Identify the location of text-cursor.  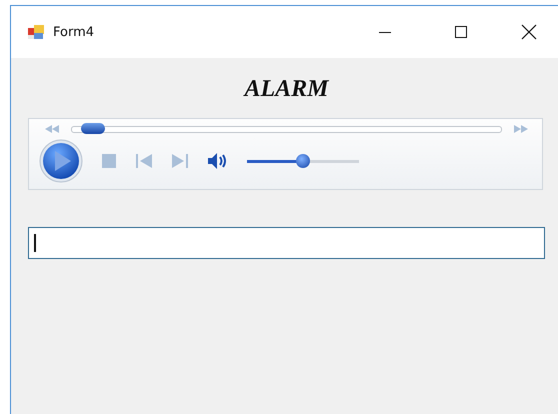
(35, 243).